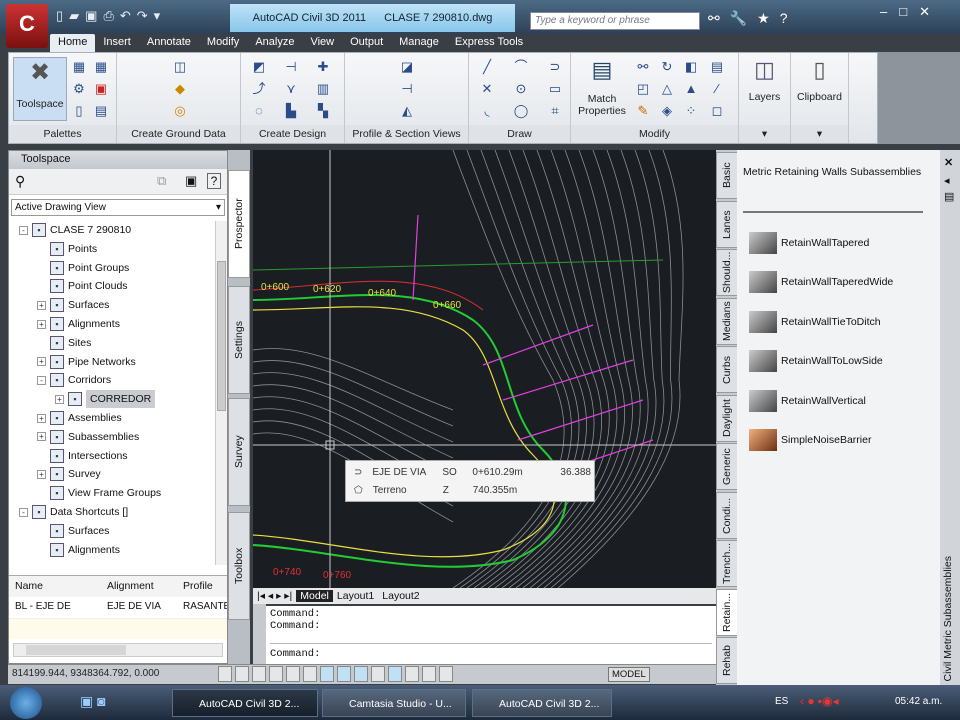  What do you see at coordinates (180, 89) in the screenshot?
I see `points-icon: ◆` at bounding box center [180, 89].